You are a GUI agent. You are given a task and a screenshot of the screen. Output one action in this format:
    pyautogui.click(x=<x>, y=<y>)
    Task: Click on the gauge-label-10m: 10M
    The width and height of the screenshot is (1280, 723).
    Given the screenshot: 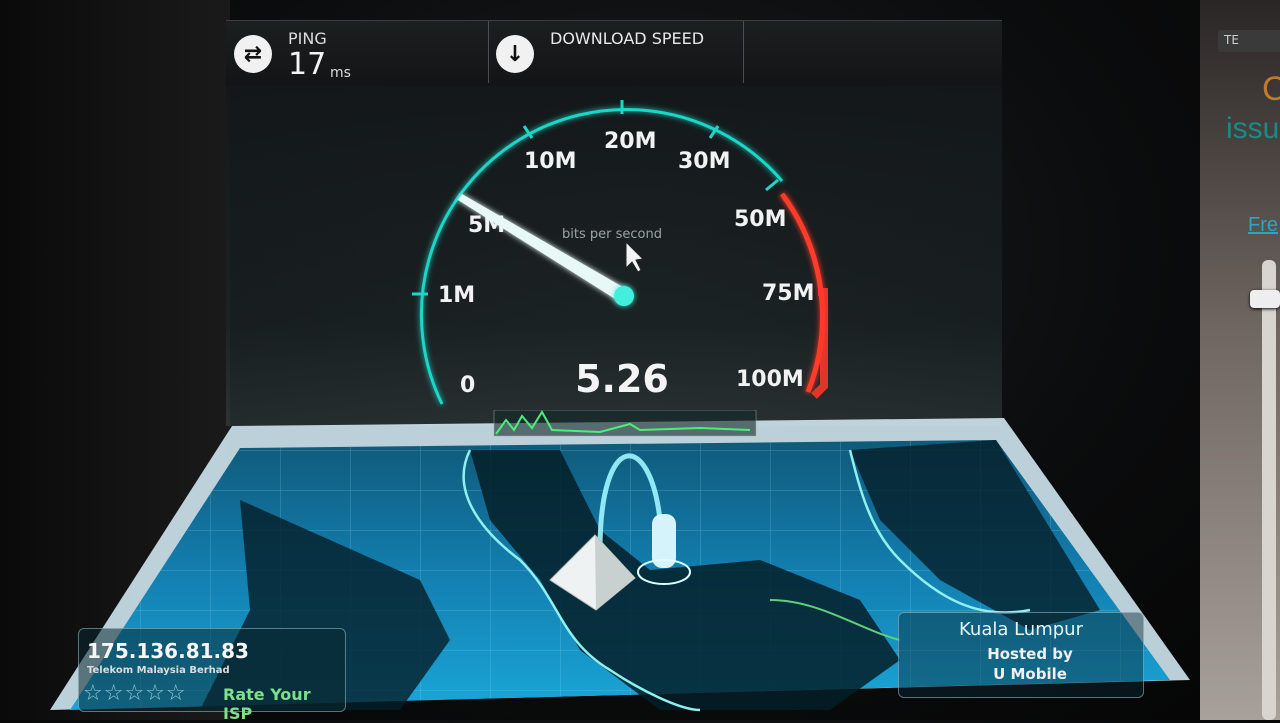 What is the action you would take?
    pyautogui.click(x=550, y=161)
    